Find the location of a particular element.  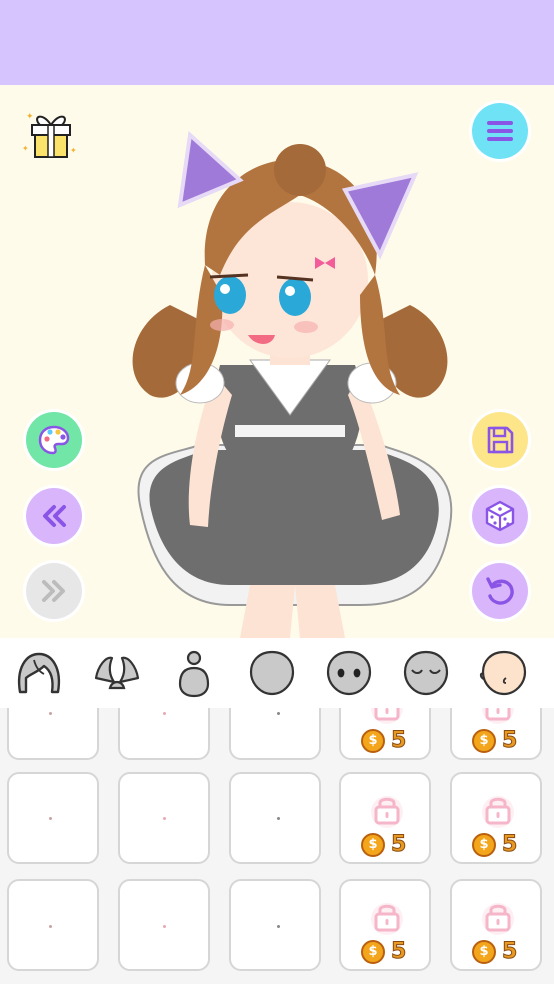

menu-button is located at coordinates (500, 131).